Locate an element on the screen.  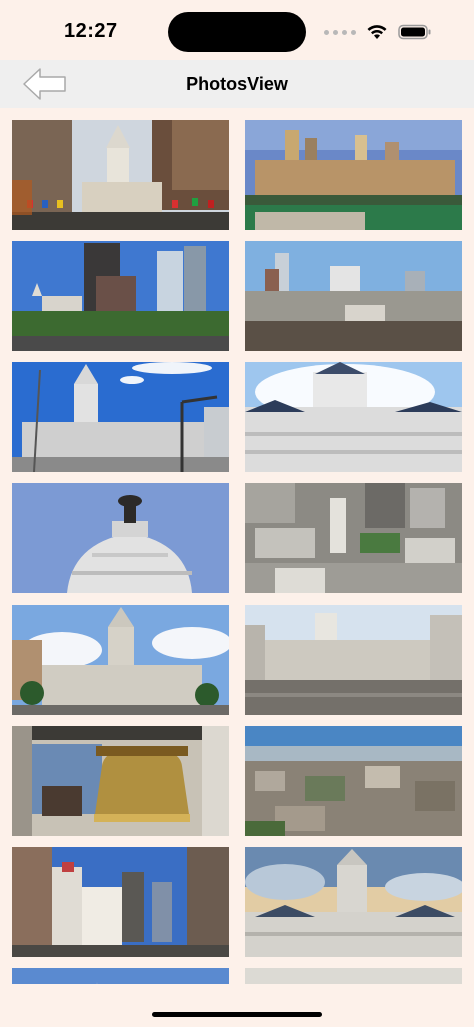
wifi-icon is located at coordinates (377, 32).